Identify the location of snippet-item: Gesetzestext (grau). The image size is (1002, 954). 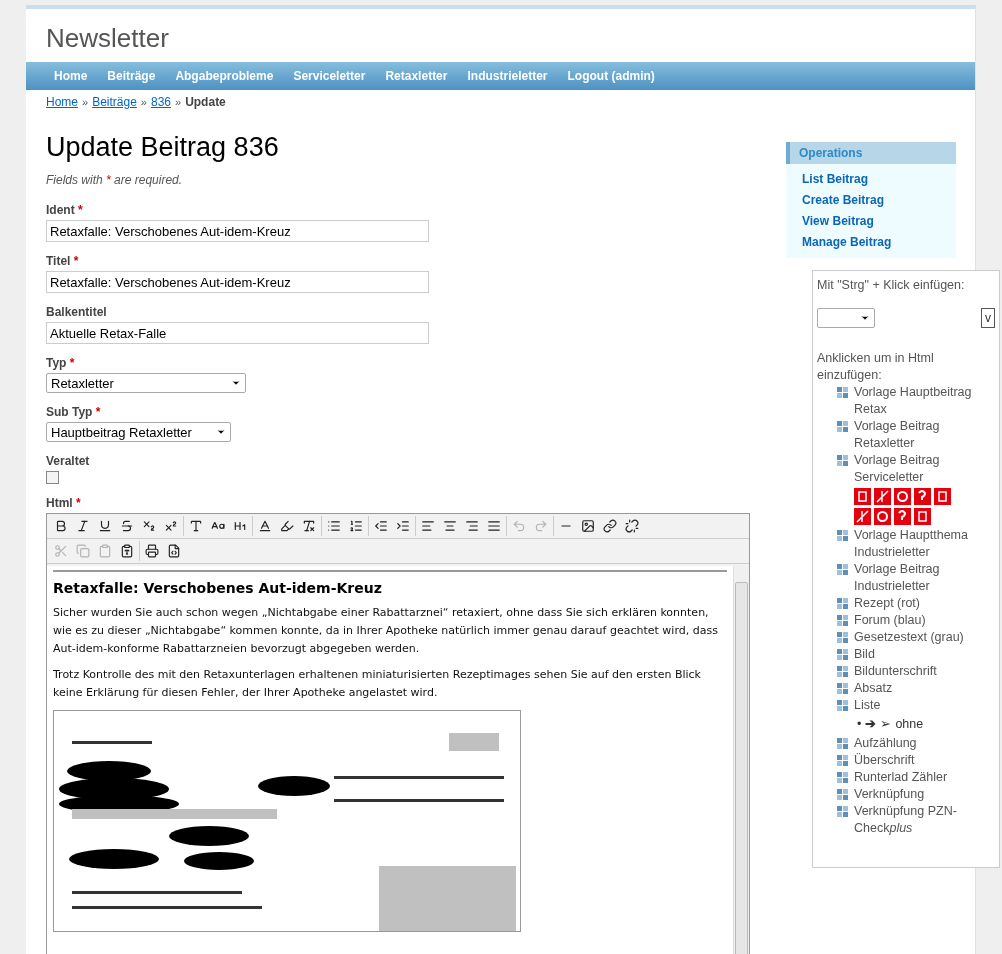
(909, 637).